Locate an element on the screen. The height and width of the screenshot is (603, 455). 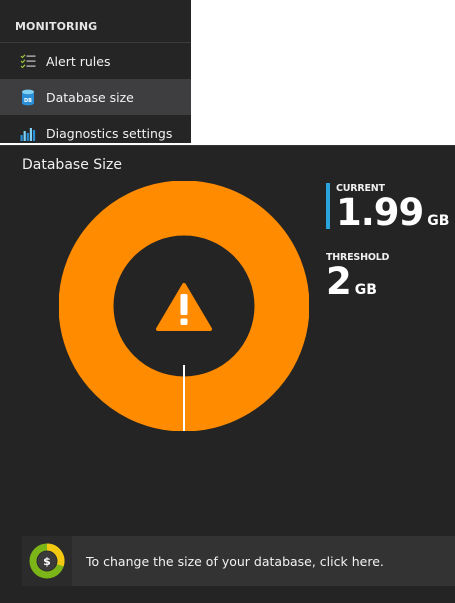
threshold-metric: THRESHOLD 2 GB is located at coordinates (357, 276).